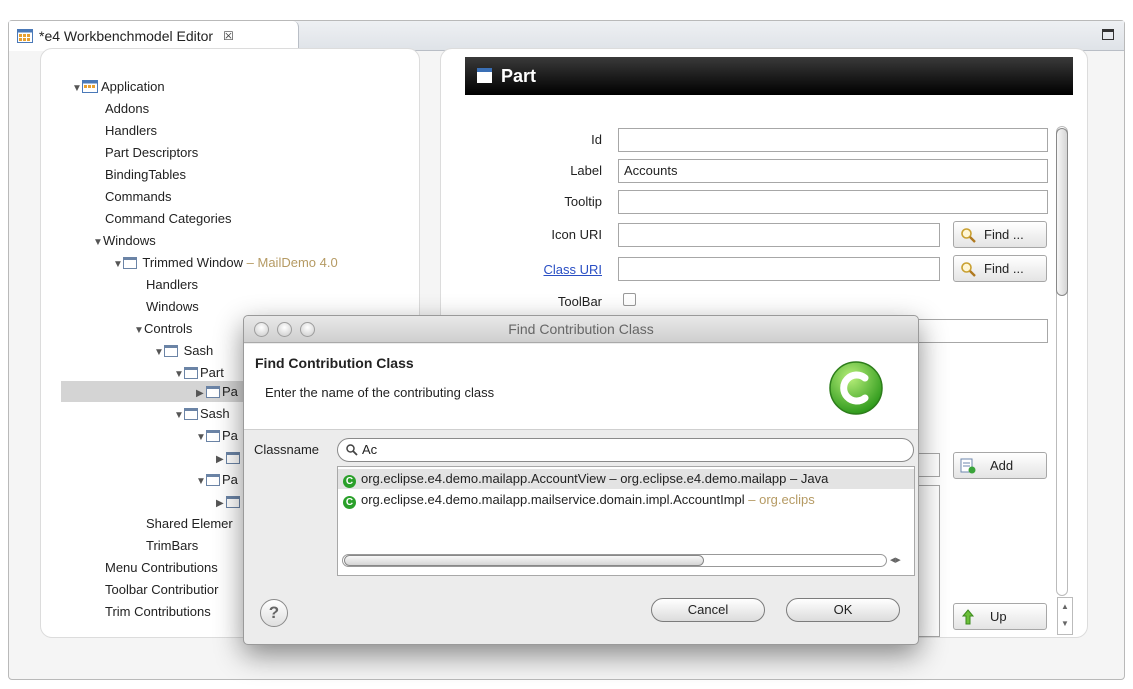 This screenshot has width=1133, height=689. I want to click on tree-item-trim-contributions: Trim Contributions, so click(158, 612).